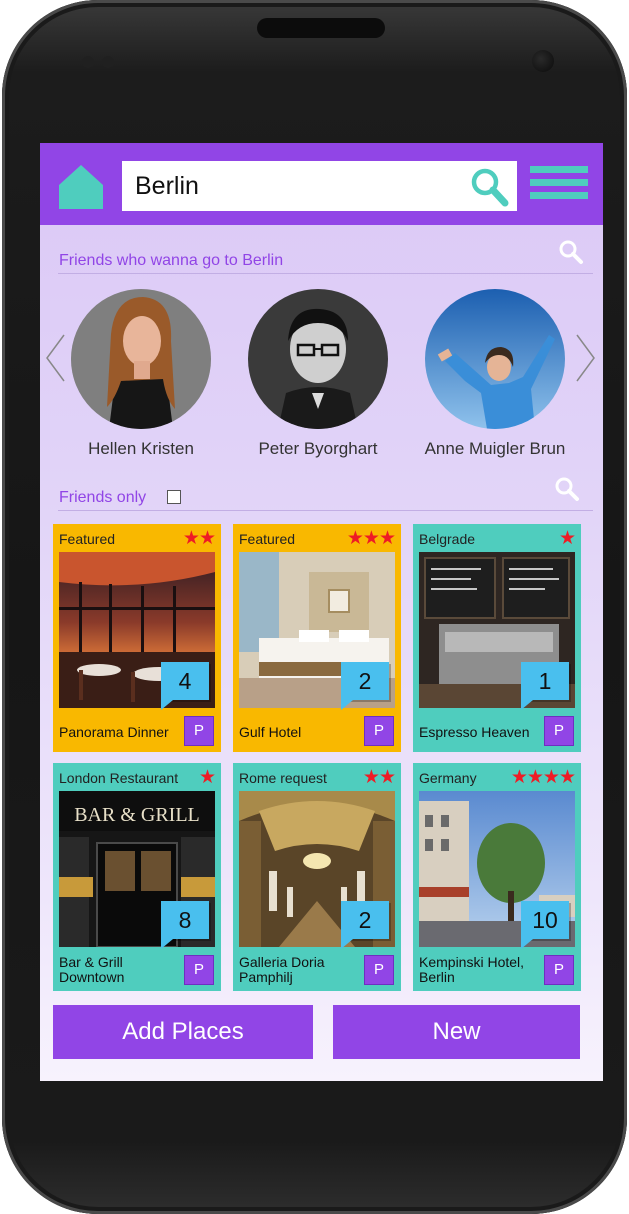 The image size is (629, 1214). I want to click on place-name: Galleria Doria Pamphilj, so click(282, 969).